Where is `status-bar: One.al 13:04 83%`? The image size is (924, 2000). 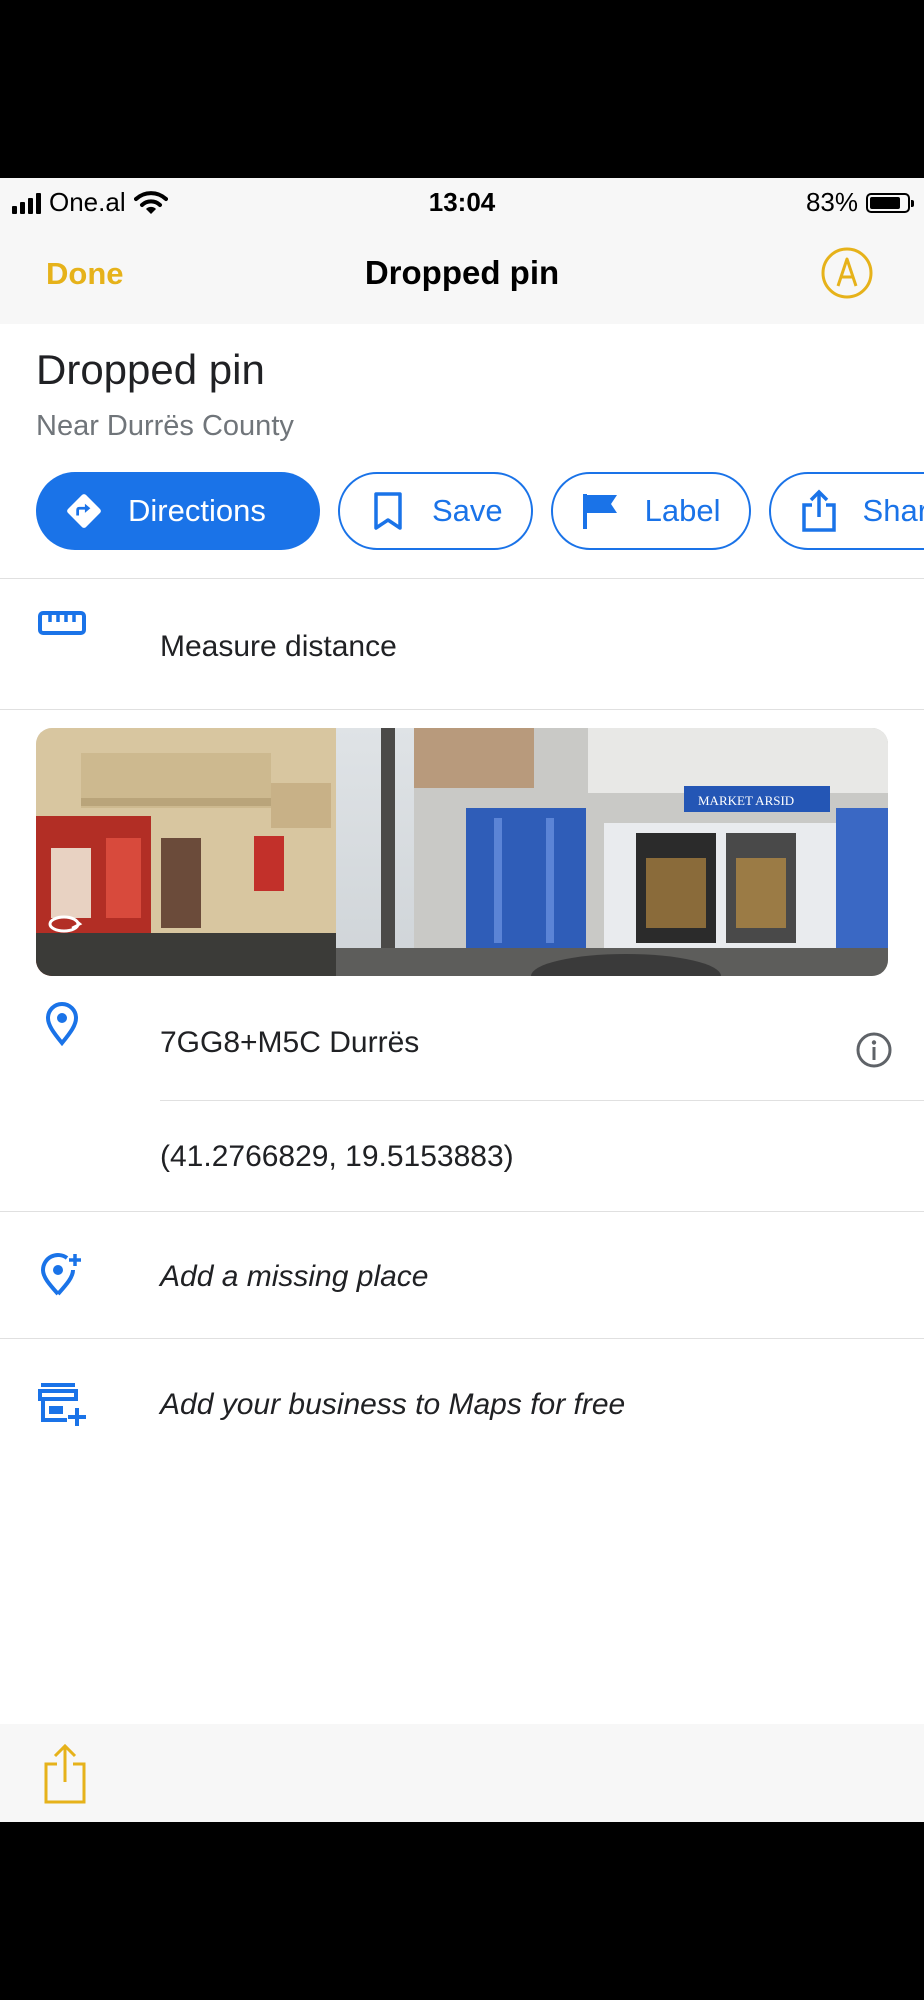 status-bar: One.al 13:04 83% is located at coordinates (462, 202).